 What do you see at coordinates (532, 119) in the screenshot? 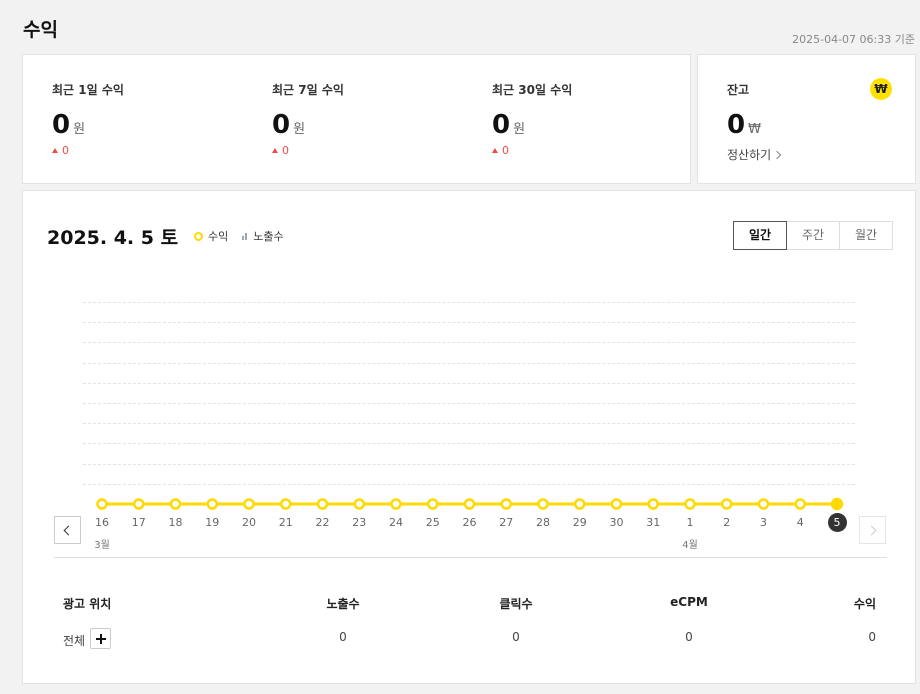
I see `metric-30day: 최근 30일 수익 0 원 0` at bounding box center [532, 119].